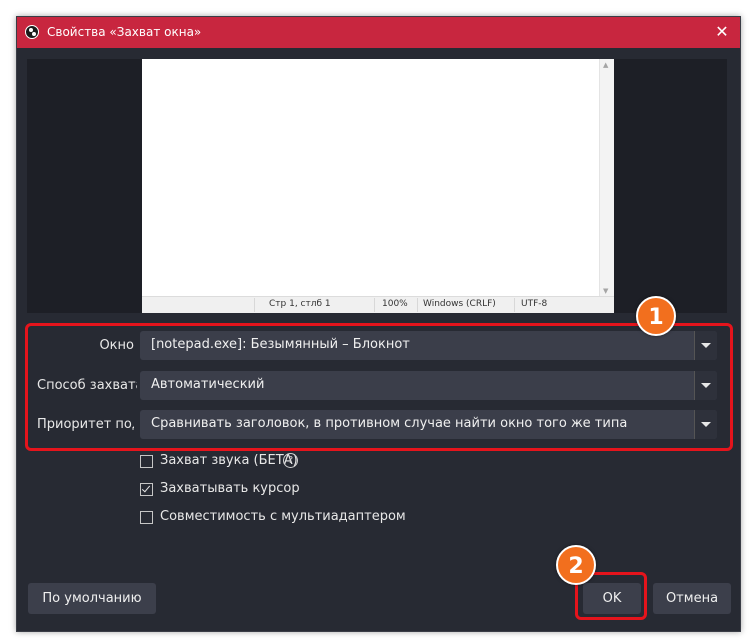  I want to click on close-icon: ✕, so click(722, 32).